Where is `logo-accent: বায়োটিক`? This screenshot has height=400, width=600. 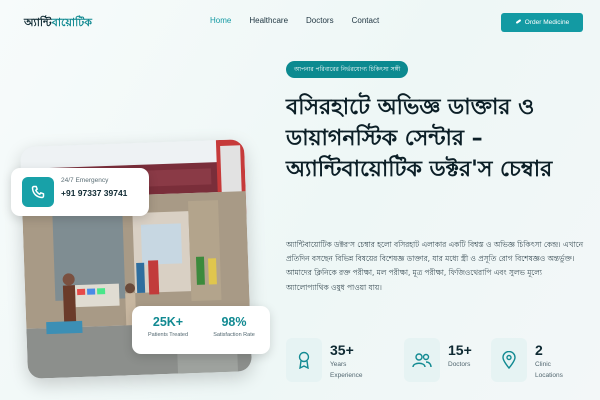 logo-accent: বায়োটিক is located at coordinates (71, 22).